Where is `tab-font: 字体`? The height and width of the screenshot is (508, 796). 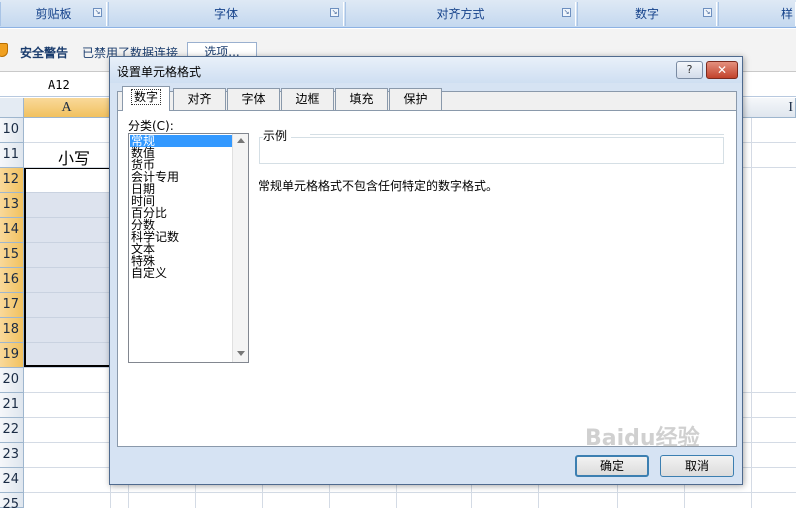
tab-font: 字体 is located at coordinates (253, 99).